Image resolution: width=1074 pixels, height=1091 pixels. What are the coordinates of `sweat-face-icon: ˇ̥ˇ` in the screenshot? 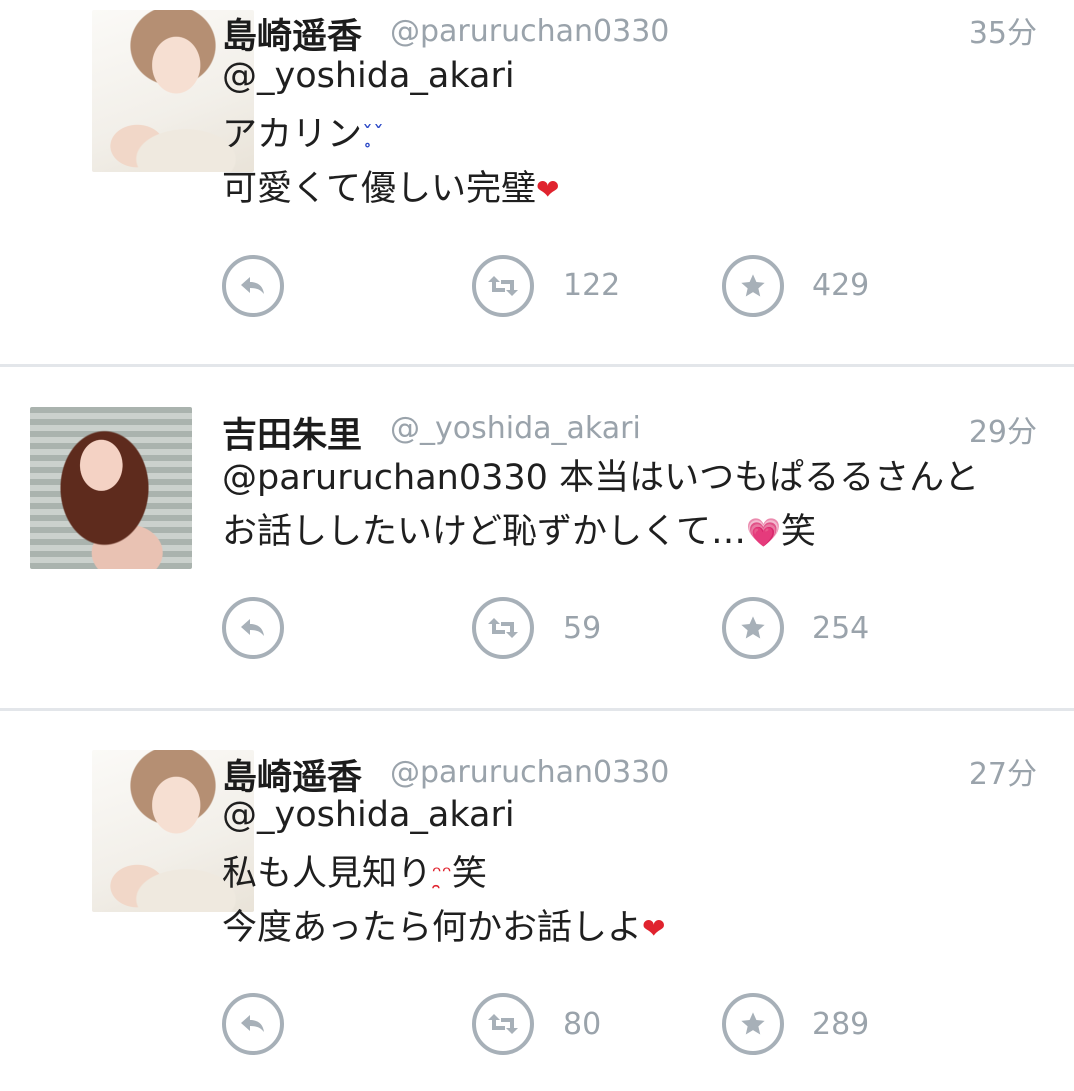 It's located at (373, 135).